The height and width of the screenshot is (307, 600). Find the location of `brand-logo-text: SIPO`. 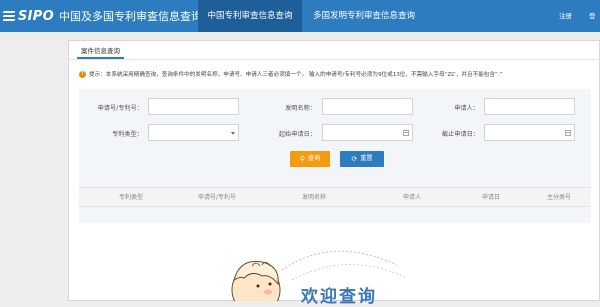

brand-logo-text: SIPO is located at coordinates (36, 16).